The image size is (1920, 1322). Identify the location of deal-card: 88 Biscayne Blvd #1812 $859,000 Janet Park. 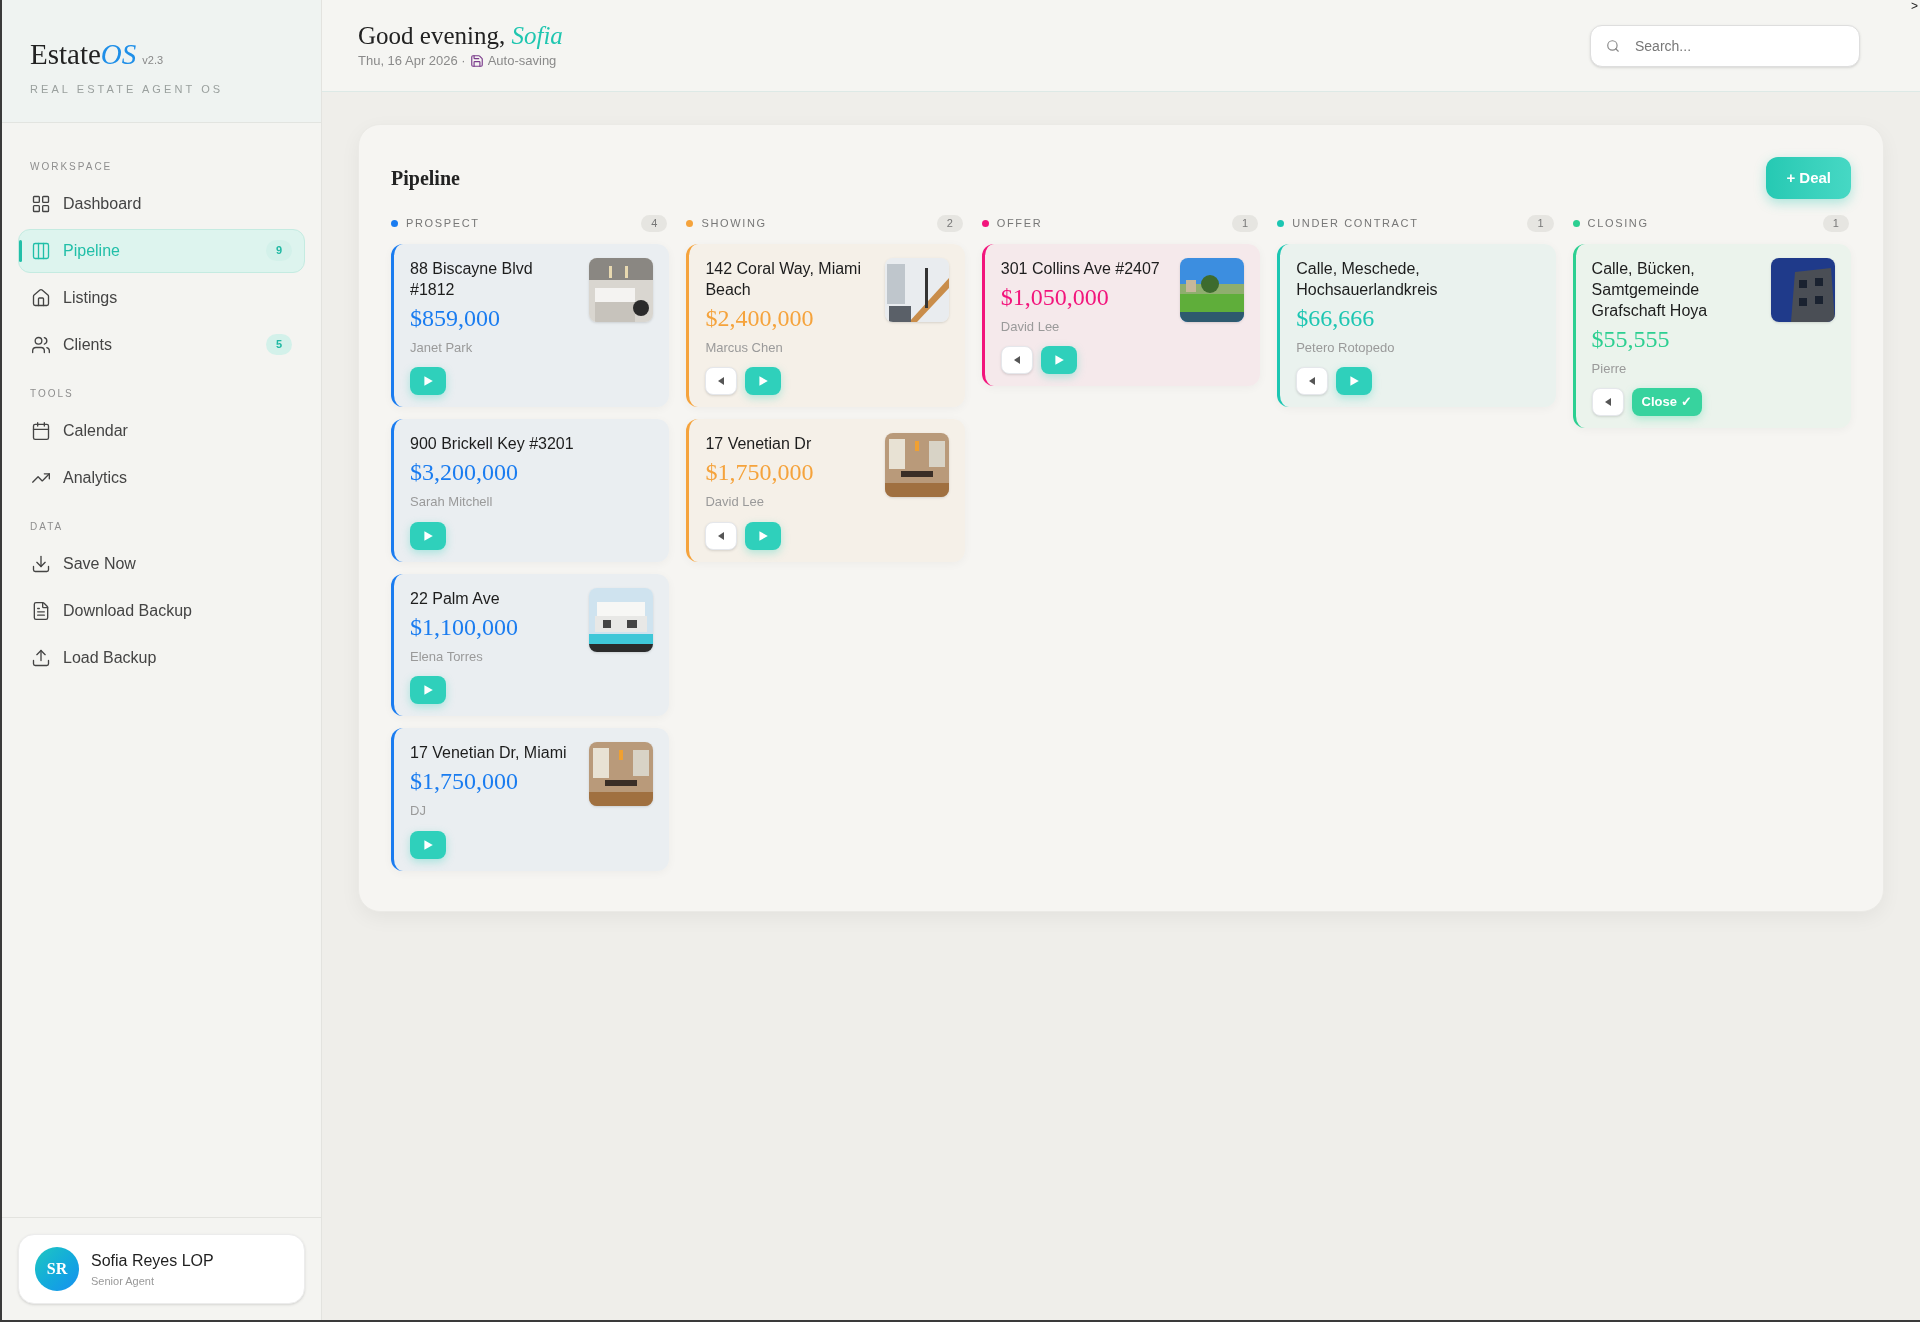
(530, 325).